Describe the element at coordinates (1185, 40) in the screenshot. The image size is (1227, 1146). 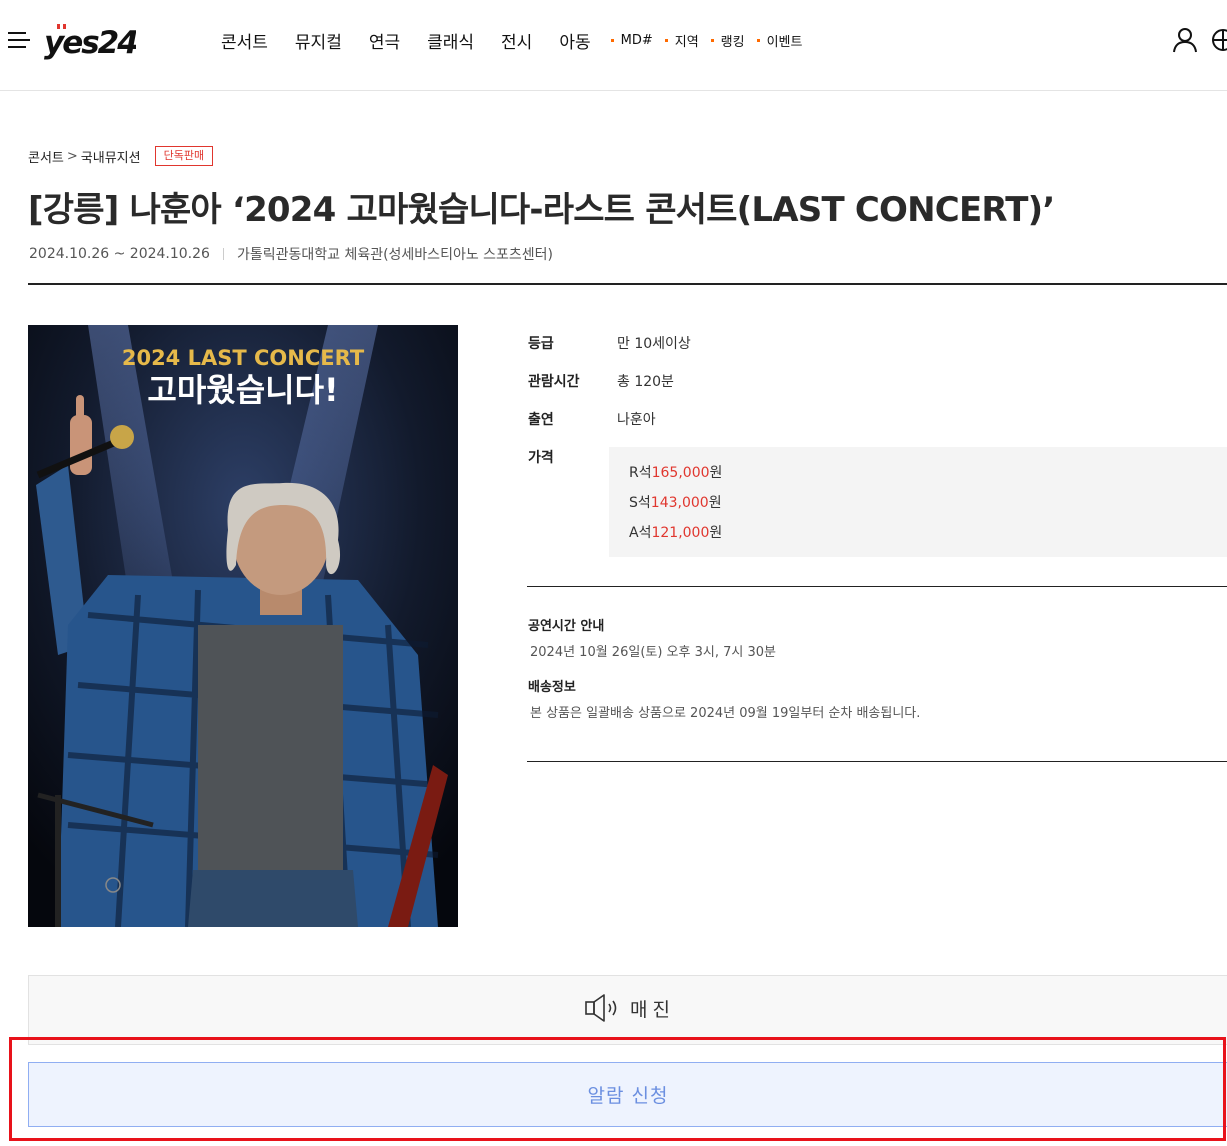
I see `user-icon` at that location.